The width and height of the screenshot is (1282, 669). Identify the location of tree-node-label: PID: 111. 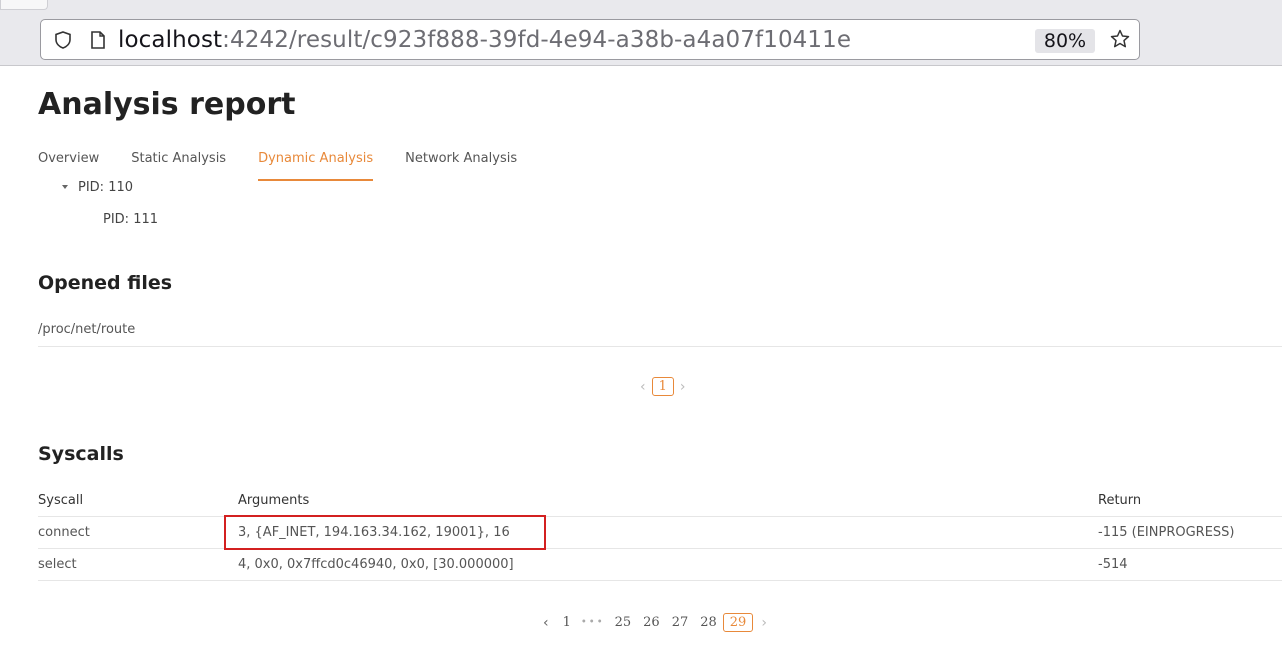
(131, 219).